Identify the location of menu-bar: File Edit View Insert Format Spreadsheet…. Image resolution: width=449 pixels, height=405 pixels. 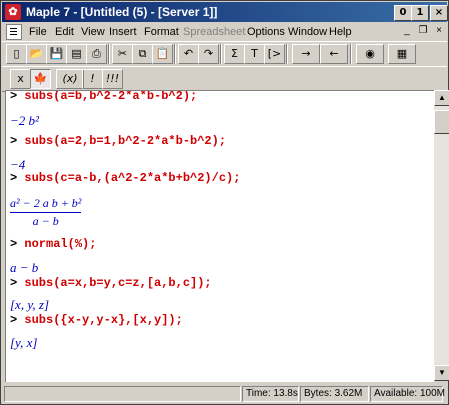
(224, 32).